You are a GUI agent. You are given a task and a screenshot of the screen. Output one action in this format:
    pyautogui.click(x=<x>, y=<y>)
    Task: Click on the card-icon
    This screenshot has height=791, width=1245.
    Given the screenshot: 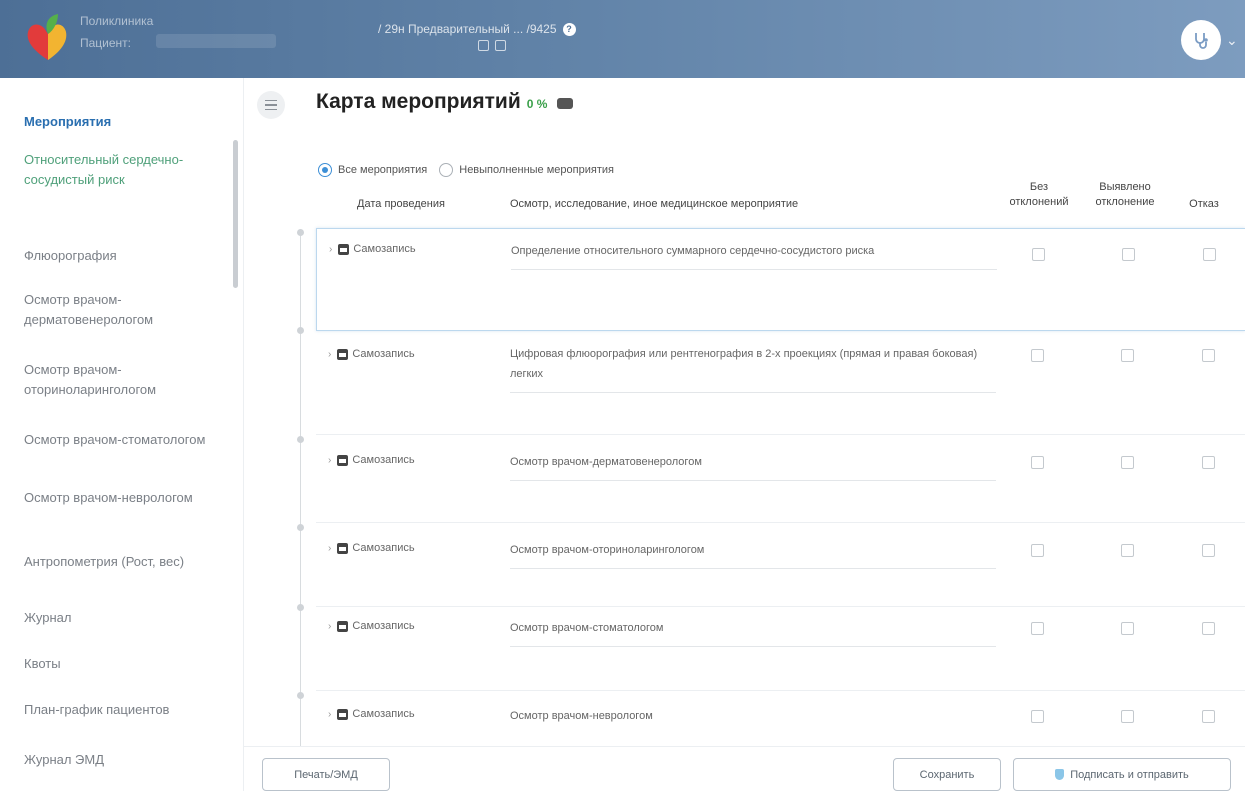 What is the action you would take?
    pyautogui.click(x=565, y=103)
    